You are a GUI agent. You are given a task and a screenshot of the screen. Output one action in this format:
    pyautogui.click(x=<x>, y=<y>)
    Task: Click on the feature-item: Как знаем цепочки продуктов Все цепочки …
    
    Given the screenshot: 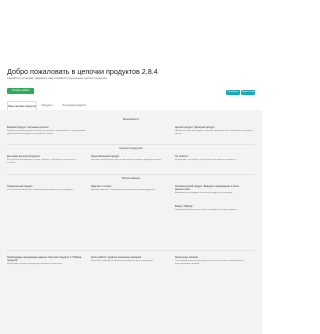 What is the action you would take?
    pyautogui.click(x=41, y=159)
    